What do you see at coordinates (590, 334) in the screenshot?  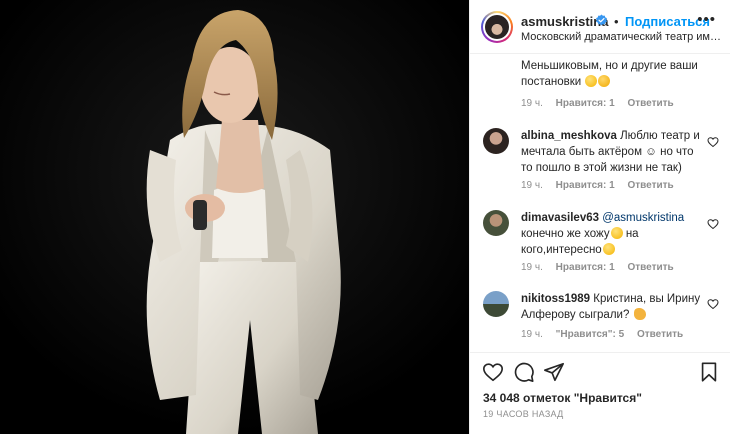 I see `comment-likes-count: "Нравится": 5` at bounding box center [590, 334].